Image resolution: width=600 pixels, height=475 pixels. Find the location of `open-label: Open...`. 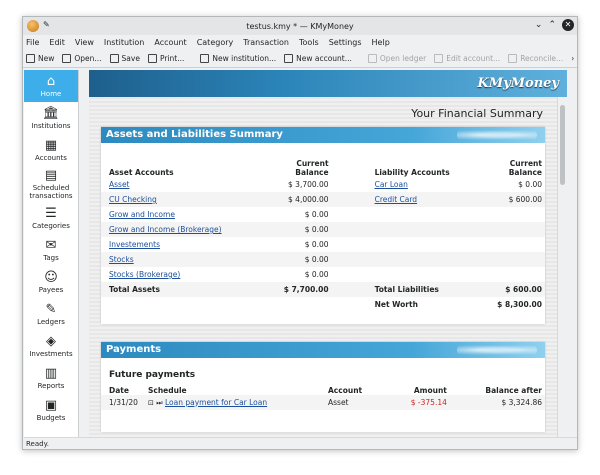

open-label: Open... is located at coordinates (88, 58).